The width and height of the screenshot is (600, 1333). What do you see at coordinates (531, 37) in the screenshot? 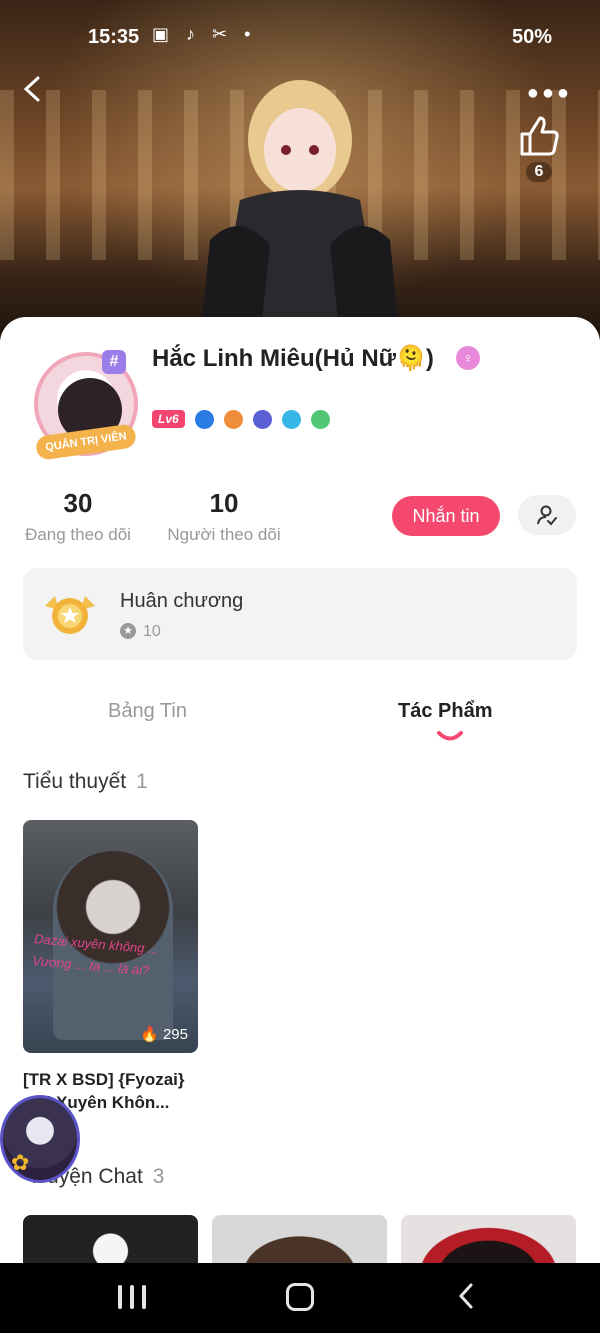
I see `status-battery: 50%` at bounding box center [531, 37].